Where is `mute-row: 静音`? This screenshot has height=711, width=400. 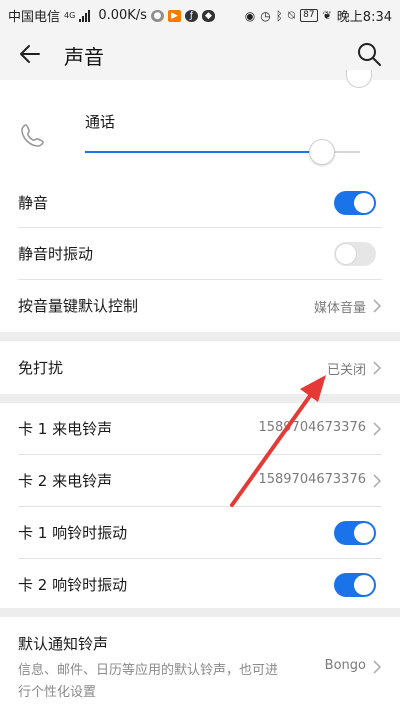 mute-row: 静音 is located at coordinates (200, 202).